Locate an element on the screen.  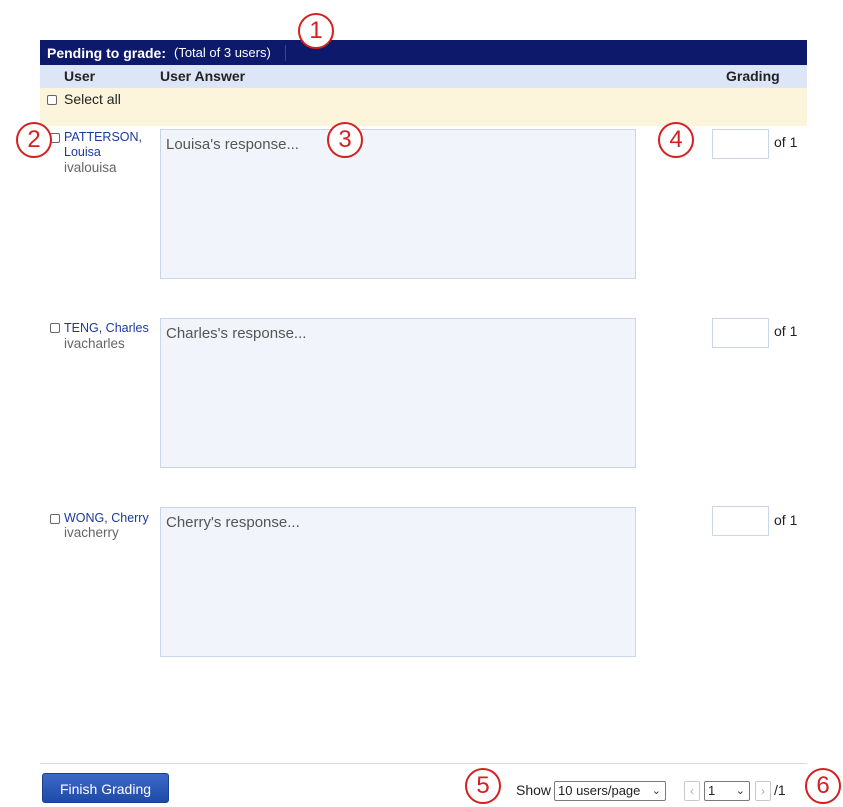
callout-1: 1 is located at coordinates (316, 31).